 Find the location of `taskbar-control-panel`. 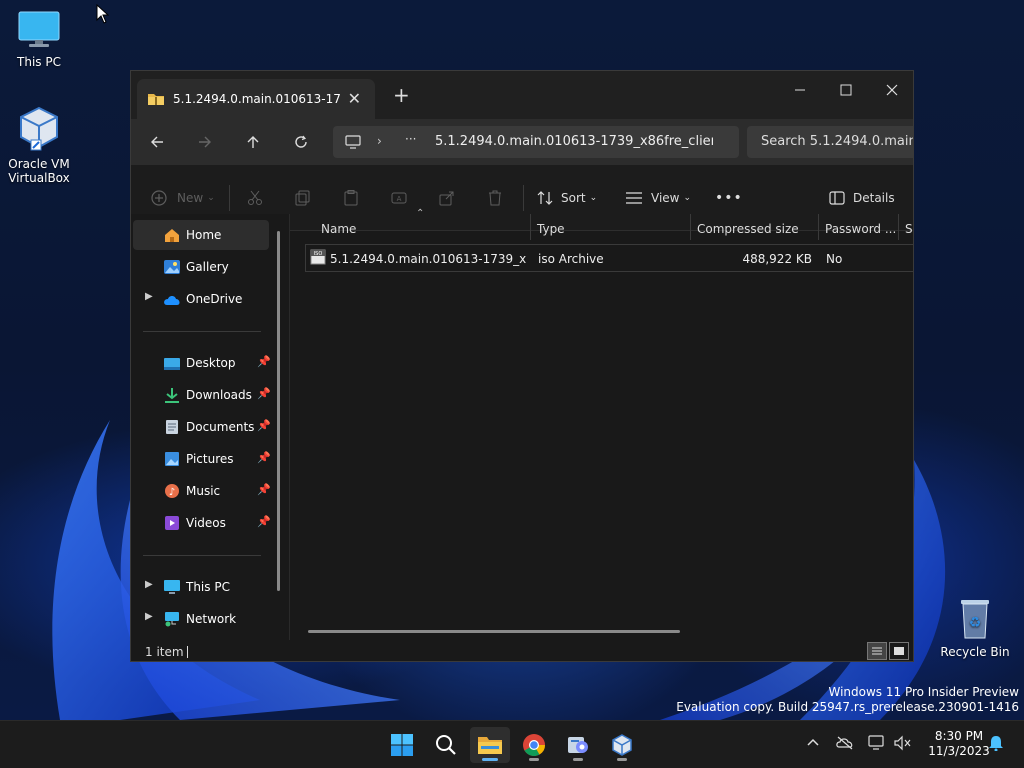

taskbar-control-panel is located at coordinates (578, 745).